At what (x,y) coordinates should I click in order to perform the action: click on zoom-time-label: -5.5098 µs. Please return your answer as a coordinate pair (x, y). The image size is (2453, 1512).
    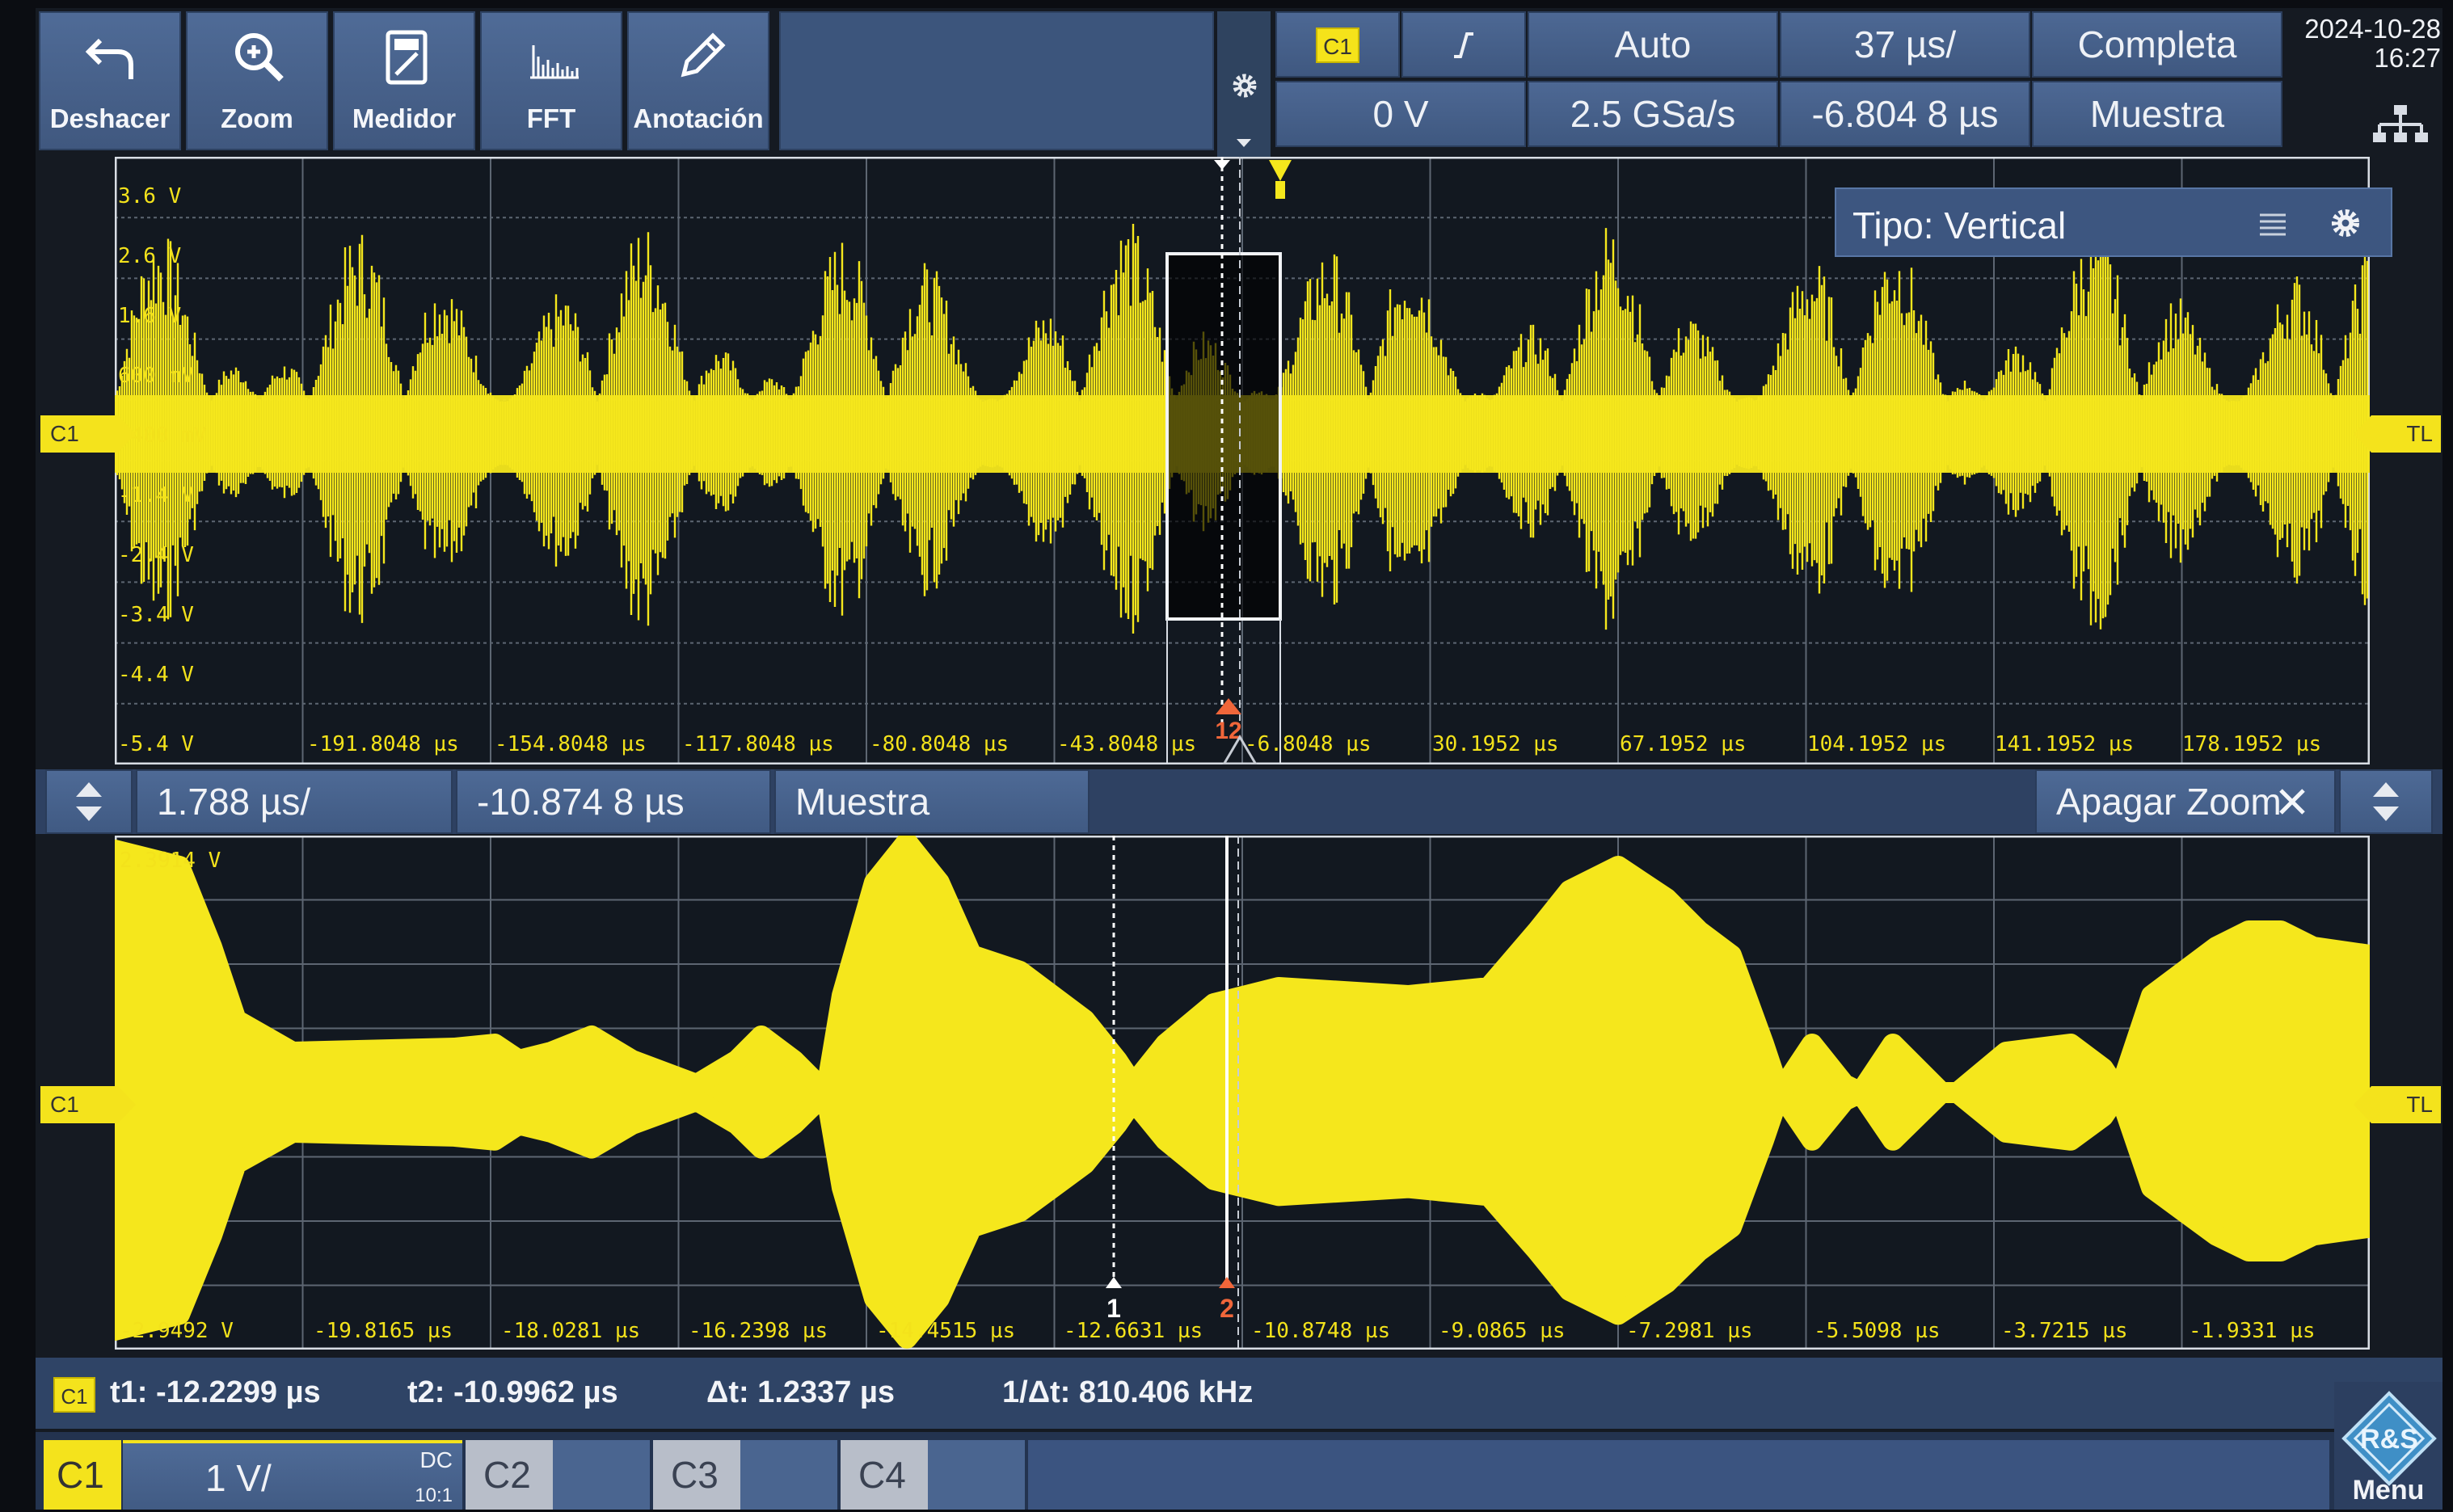
    Looking at the image, I should click on (1878, 1331).